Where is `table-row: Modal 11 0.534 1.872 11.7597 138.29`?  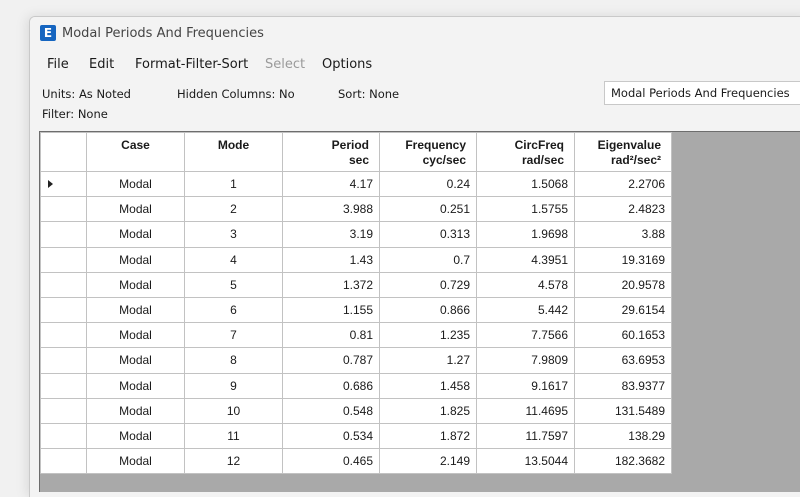
table-row: Modal 11 0.534 1.872 11.7597 138.29 is located at coordinates (356, 436).